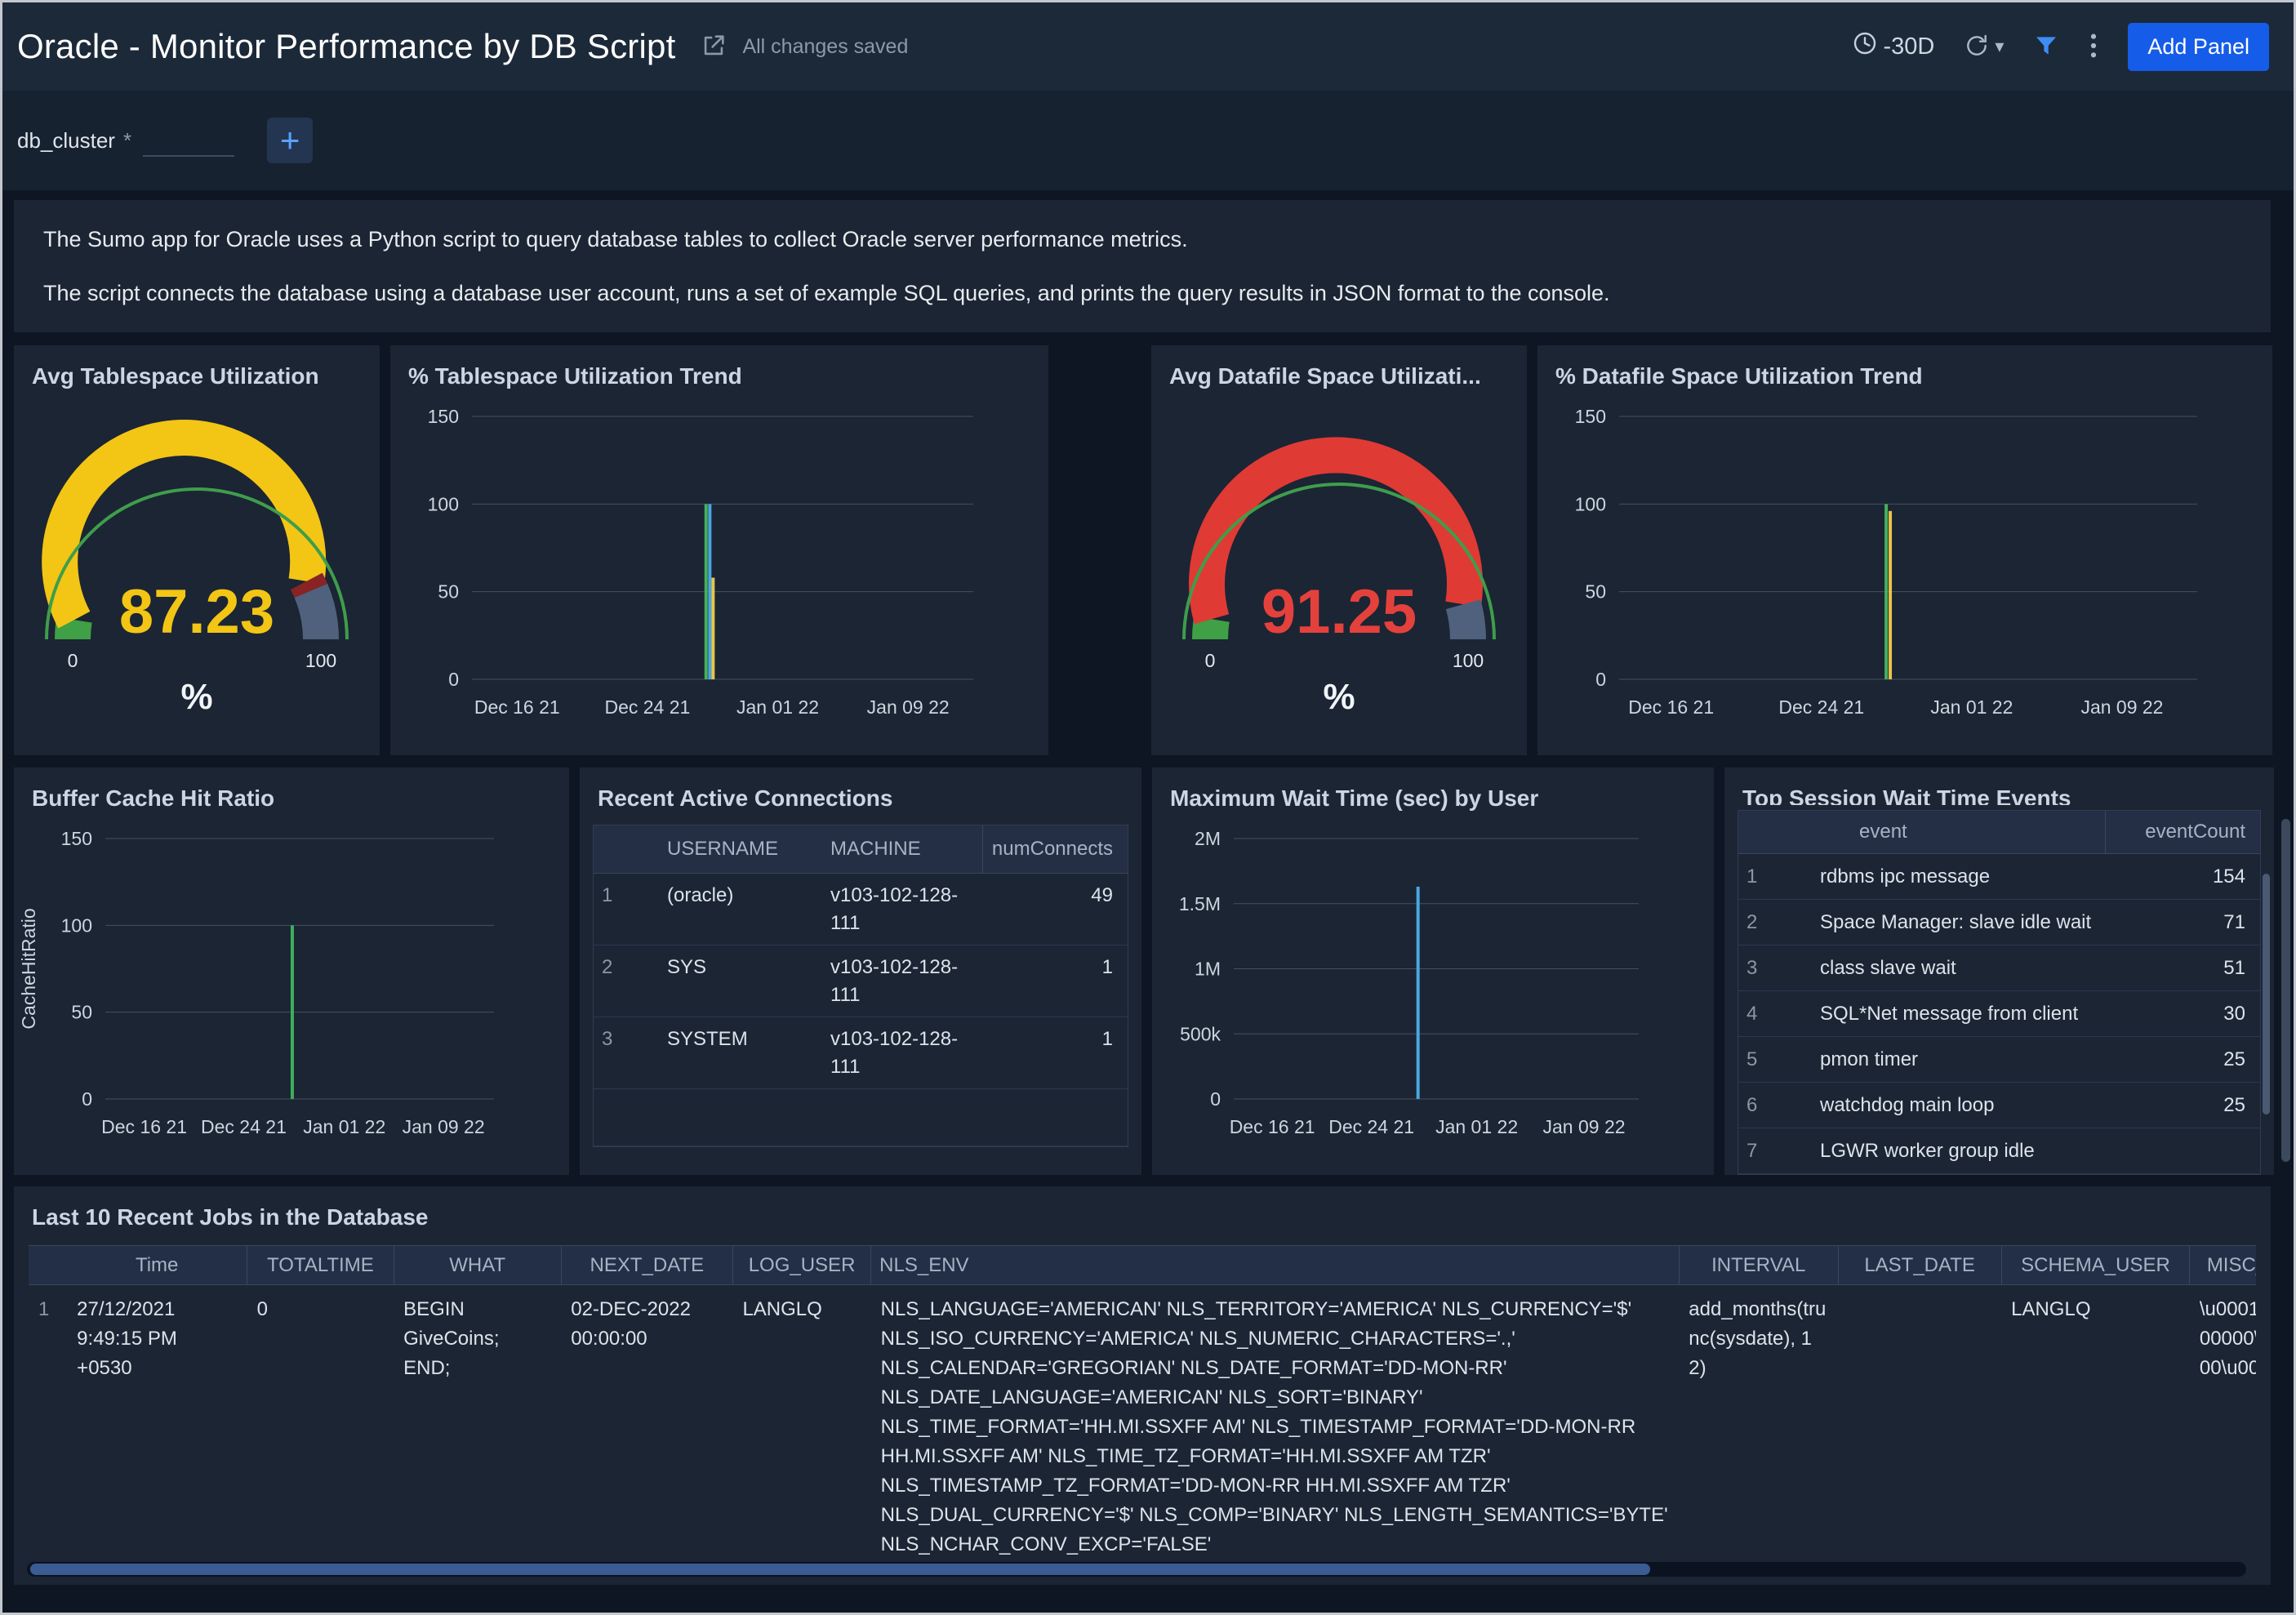  Describe the element at coordinates (2046, 47) in the screenshot. I see `filter-button` at that location.